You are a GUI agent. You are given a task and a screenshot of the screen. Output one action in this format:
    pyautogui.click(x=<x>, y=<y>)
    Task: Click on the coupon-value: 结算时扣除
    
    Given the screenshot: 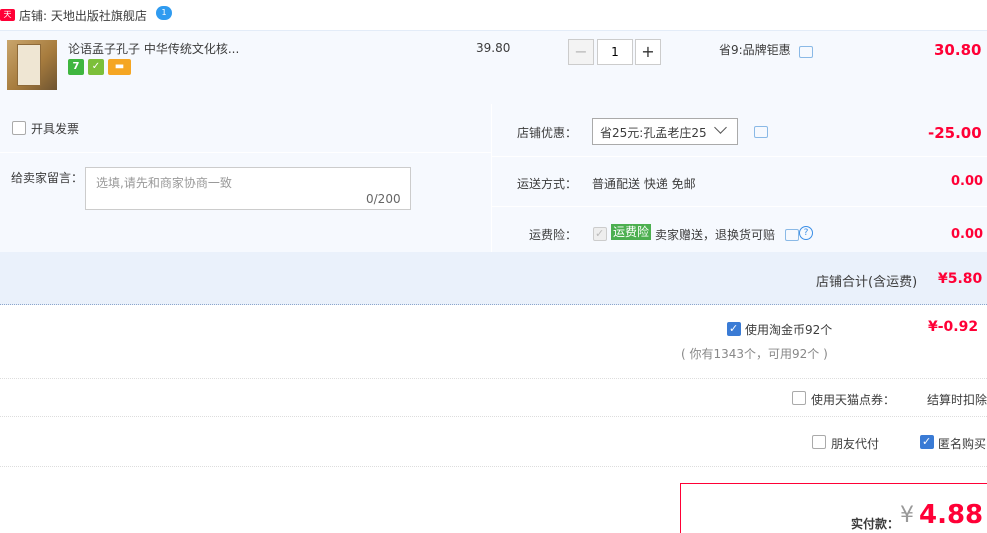 What is the action you would take?
    pyautogui.click(x=957, y=400)
    